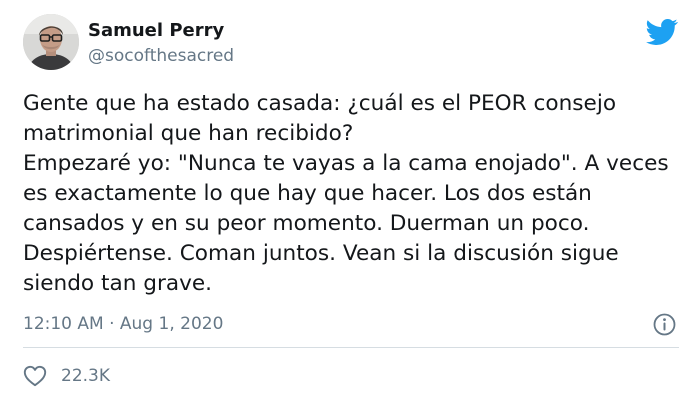 Image resolution: width=700 pixels, height=402 pixels. What do you see at coordinates (123, 324) in the screenshot?
I see `tweet-timestamp: 12:10 AM · Aug 1, 2020` at bounding box center [123, 324].